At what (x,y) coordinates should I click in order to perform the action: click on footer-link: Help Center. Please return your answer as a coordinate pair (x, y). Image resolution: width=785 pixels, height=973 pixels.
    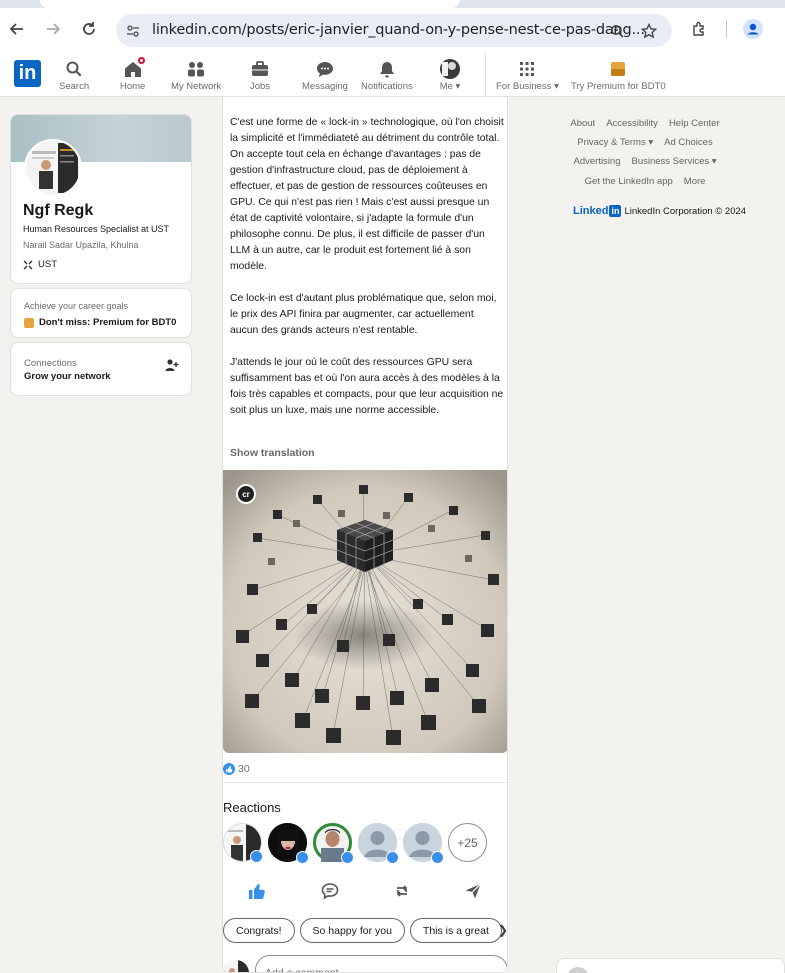
    Looking at the image, I should click on (694, 123).